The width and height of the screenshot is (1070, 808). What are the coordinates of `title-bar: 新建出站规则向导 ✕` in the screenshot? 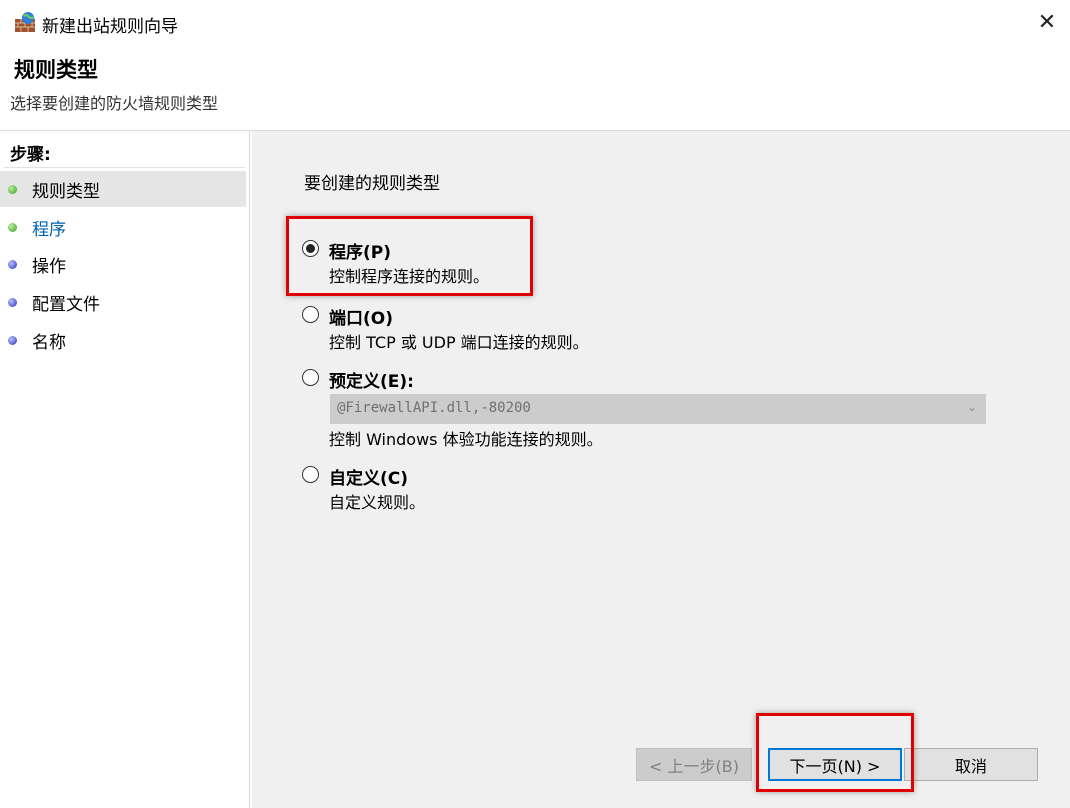 It's located at (535, 23).